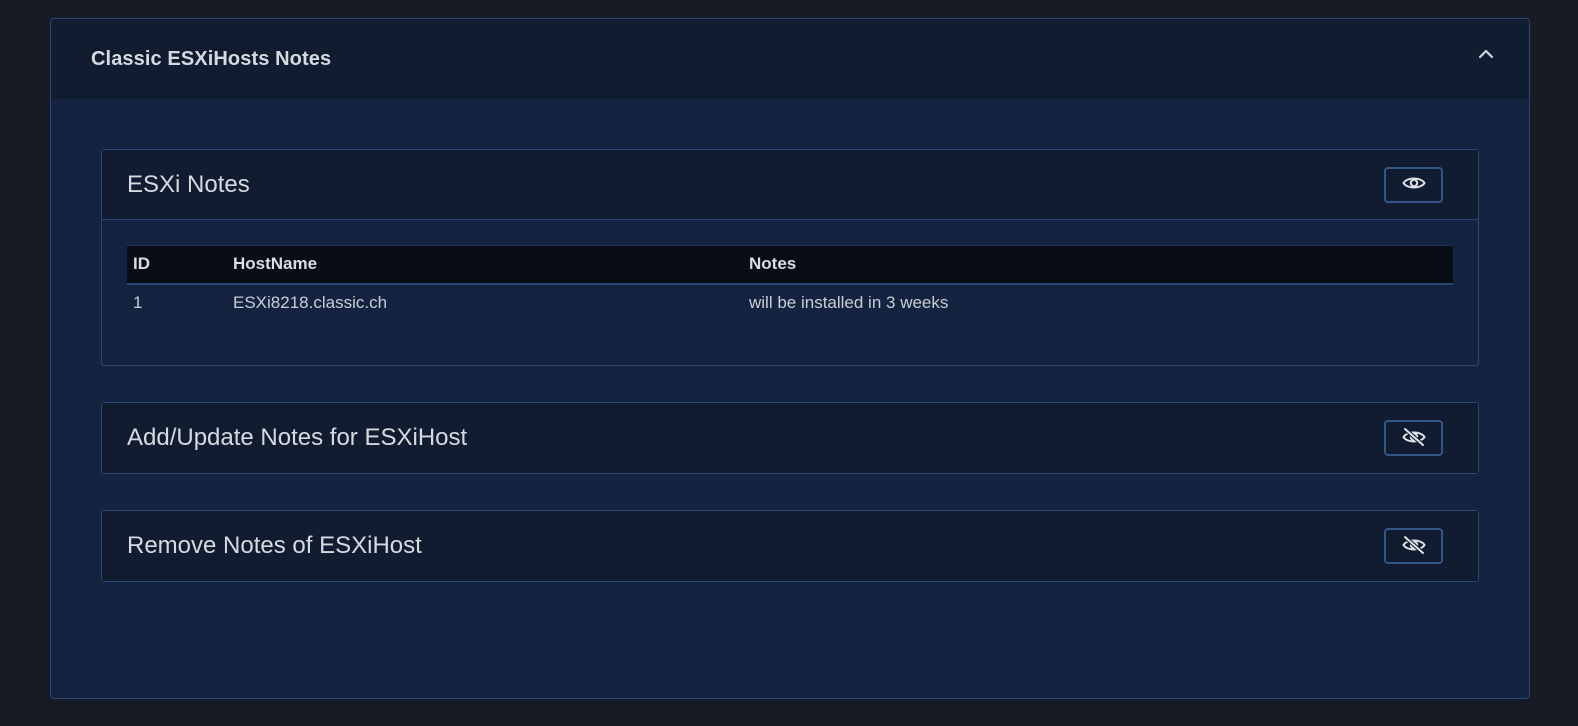 This screenshot has width=1578, height=726. I want to click on remove-notes-card-header: Remove Notes of ESXiHost, so click(790, 546).